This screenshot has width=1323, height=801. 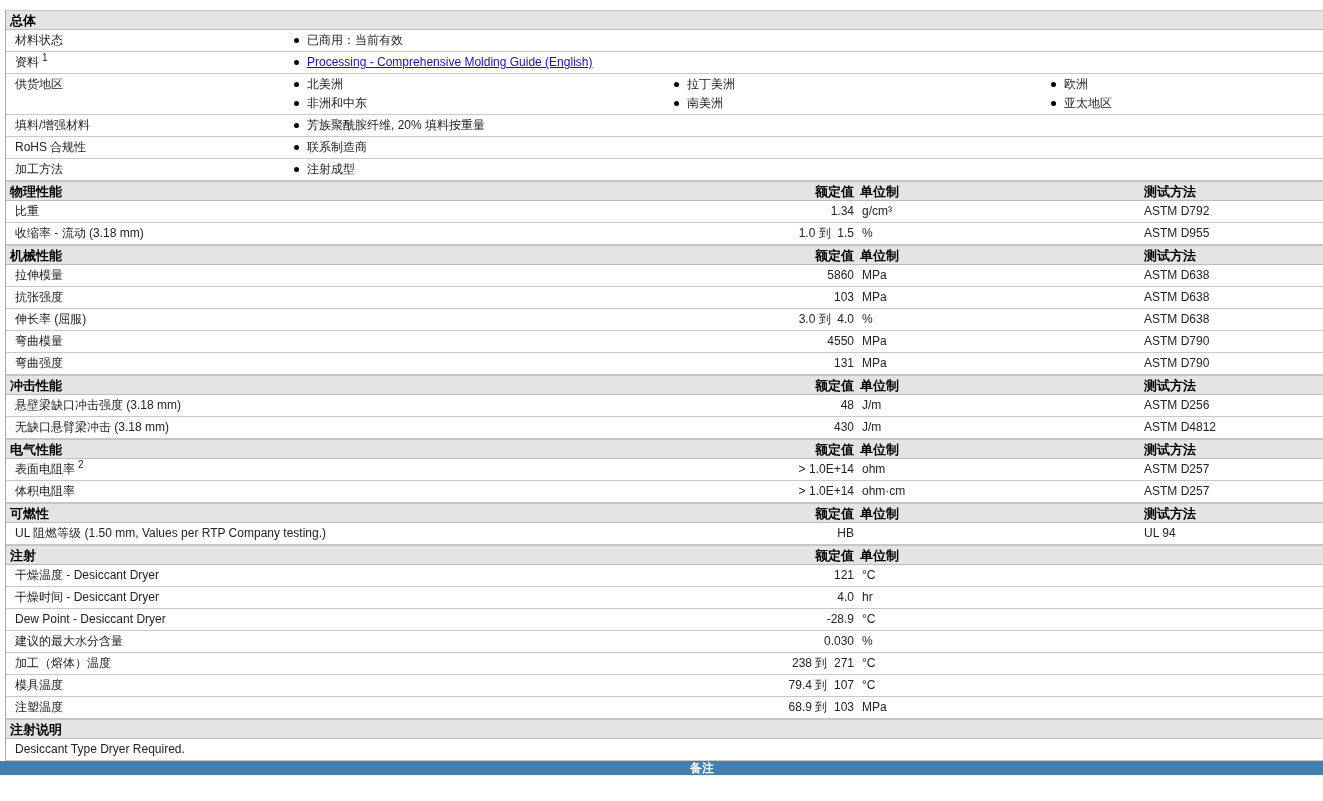 I want to click on rated-value: > 1.0E+14, so click(x=825, y=469).